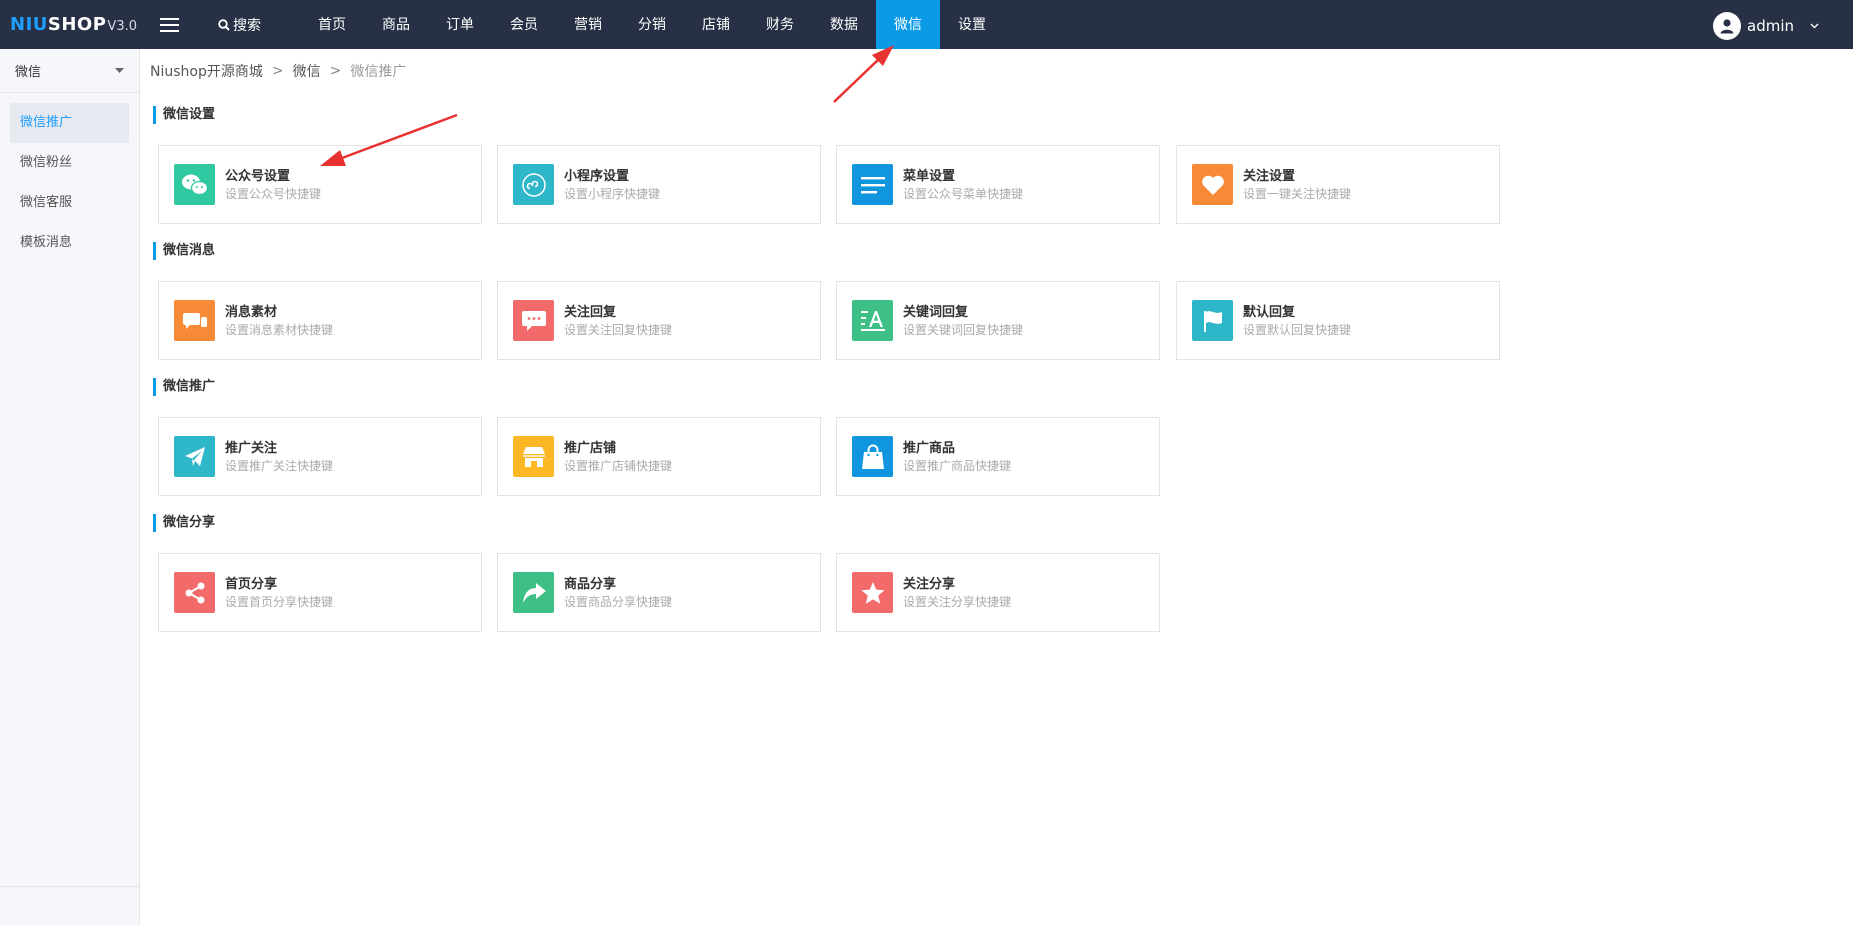 The width and height of the screenshot is (1853, 925). What do you see at coordinates (1212, 184) in the screenshot?
I see `heart-icon` at bounding box center [1212, 184].